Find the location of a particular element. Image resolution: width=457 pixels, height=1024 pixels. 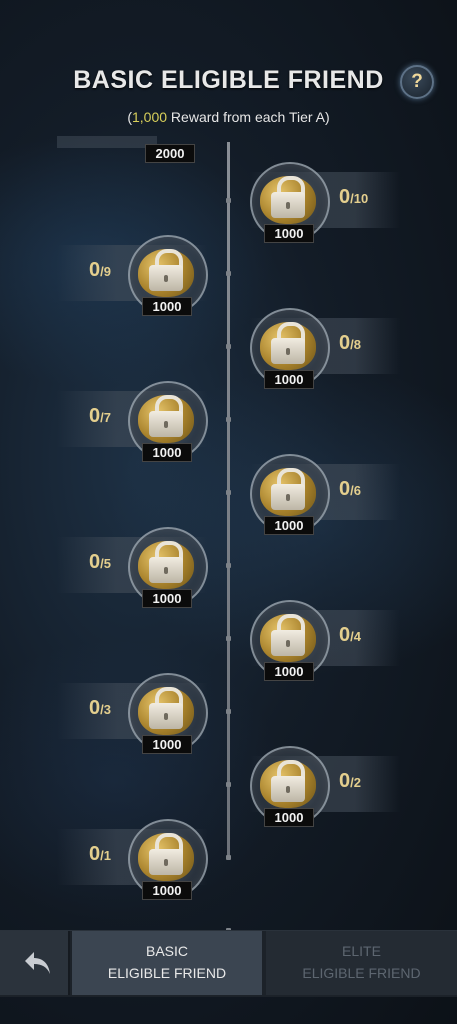

tier-reward-2: 1000 is located at coordinates (290, 786).